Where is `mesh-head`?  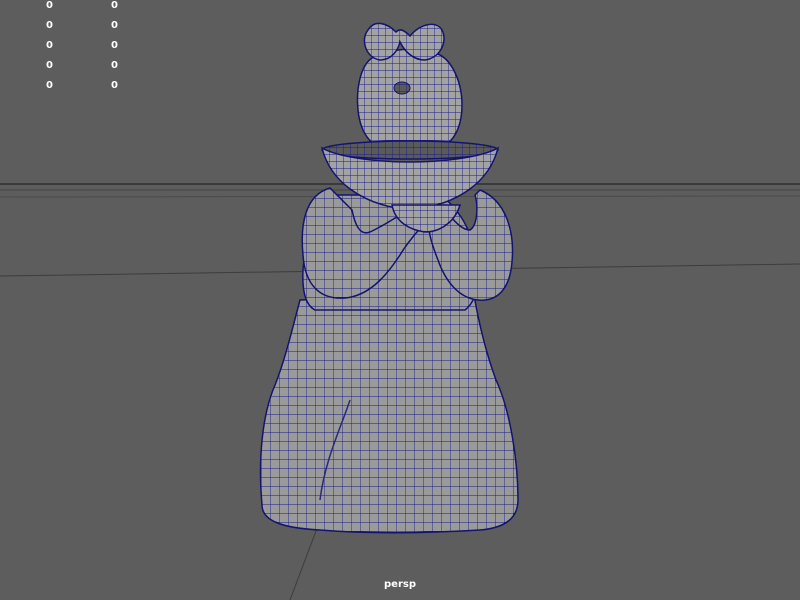 mesh-head is located at coordinates (409, 98).